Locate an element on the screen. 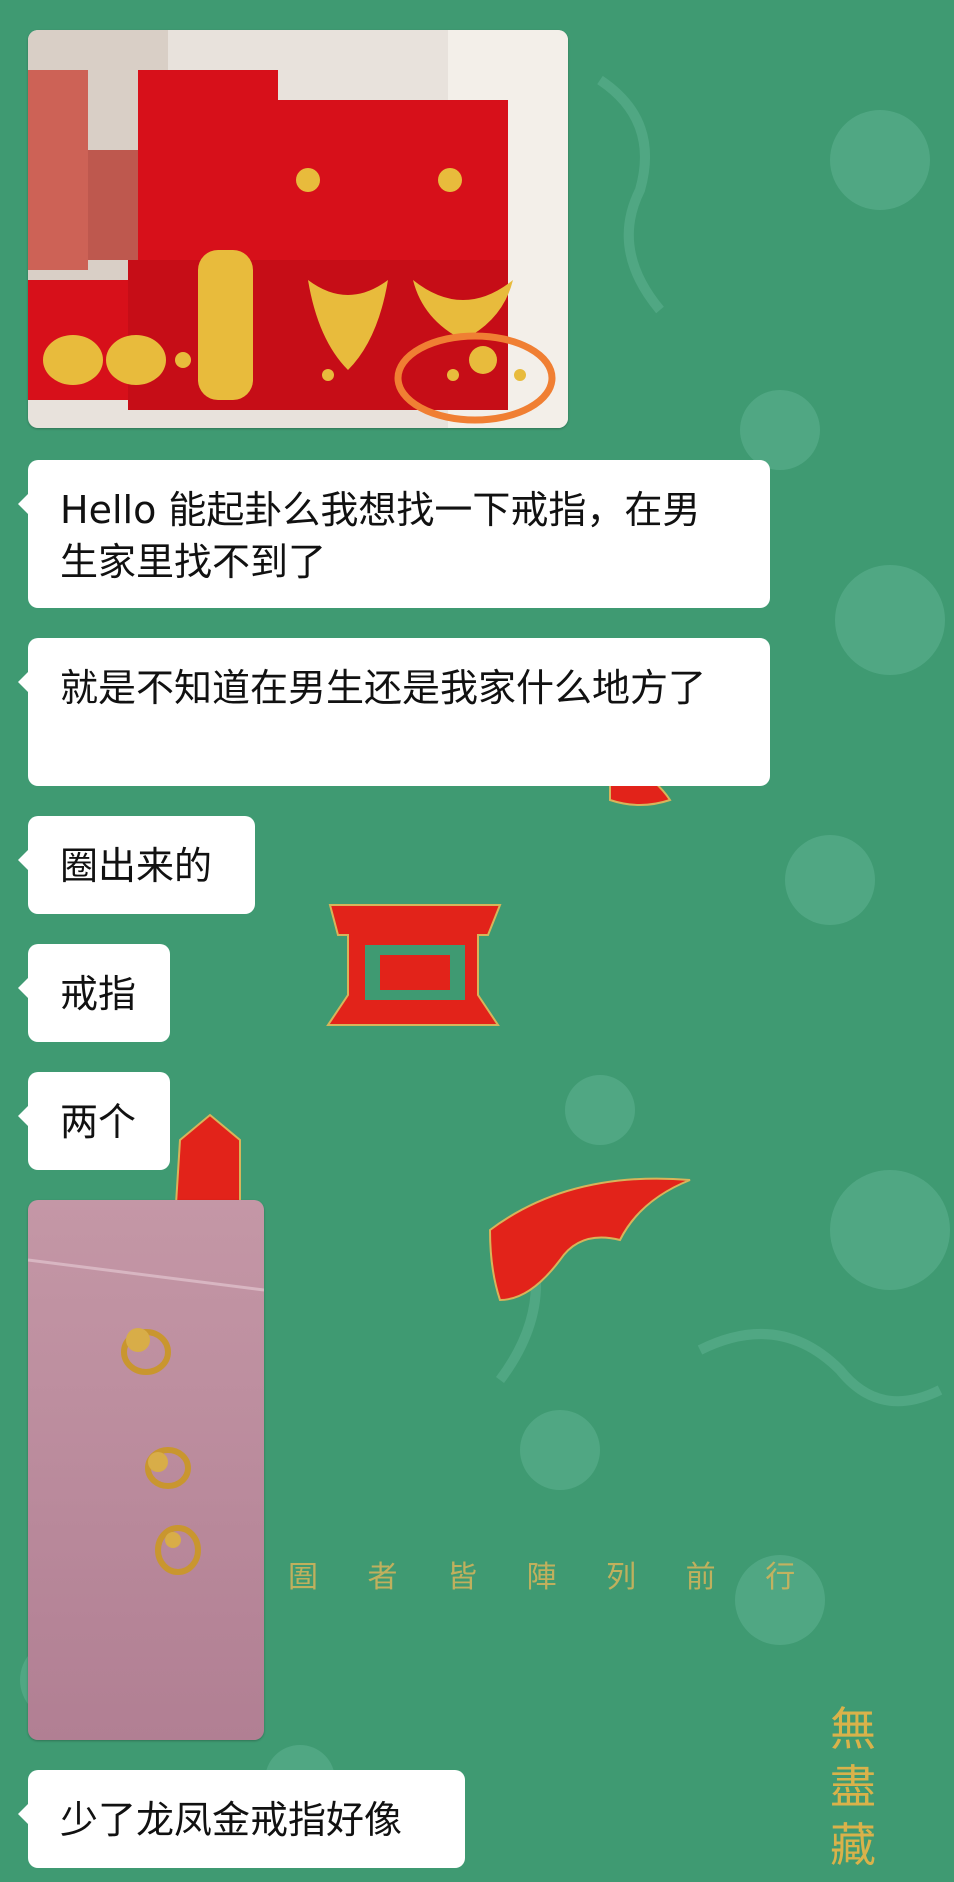 This screenshot has height=1882, width=954. rings-photo-icon is located at coordinates (146, 1470).